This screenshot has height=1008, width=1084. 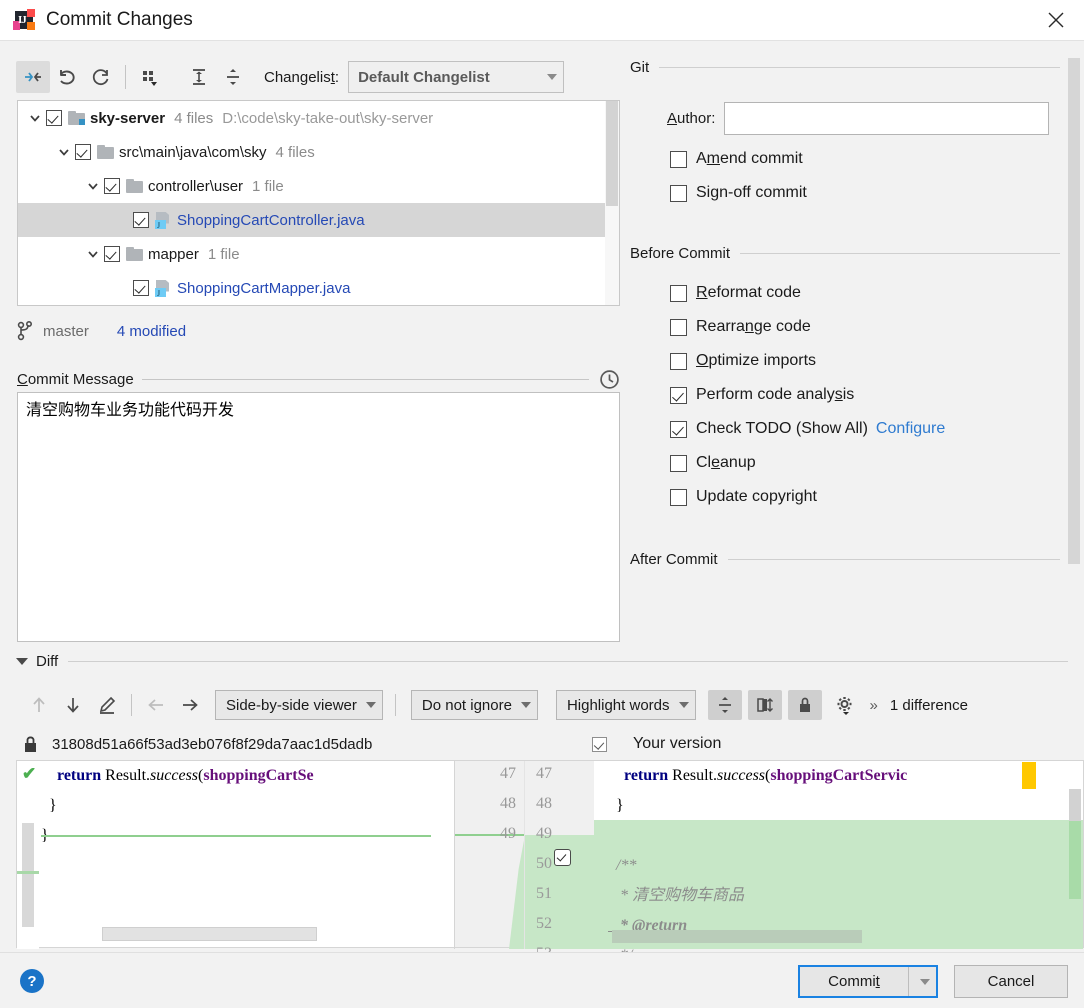 I want to click on arrow-right-icon, so click(x=190, y=705).